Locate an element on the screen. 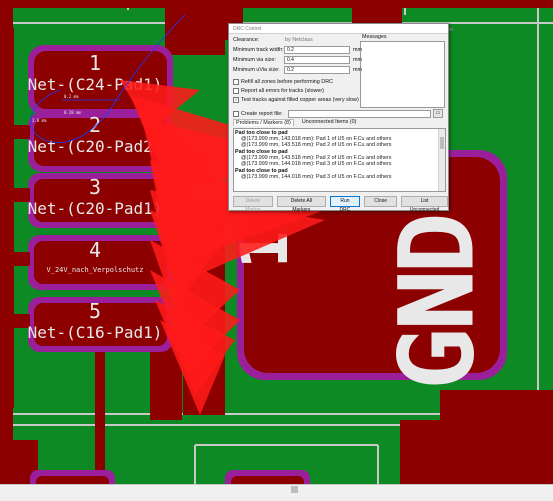 Image resolution: width=553 pixels, height=501 pixels. min-track-width-input: 0.2 is located at coordinates (317, 50).